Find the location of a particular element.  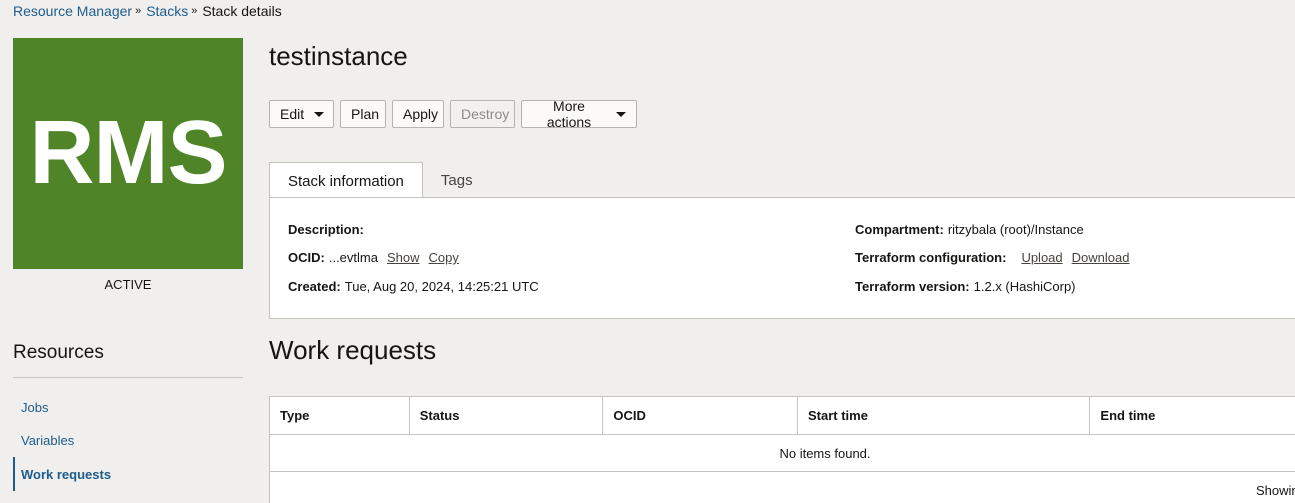

description-label: Description: is located at coordinates (326, 229).